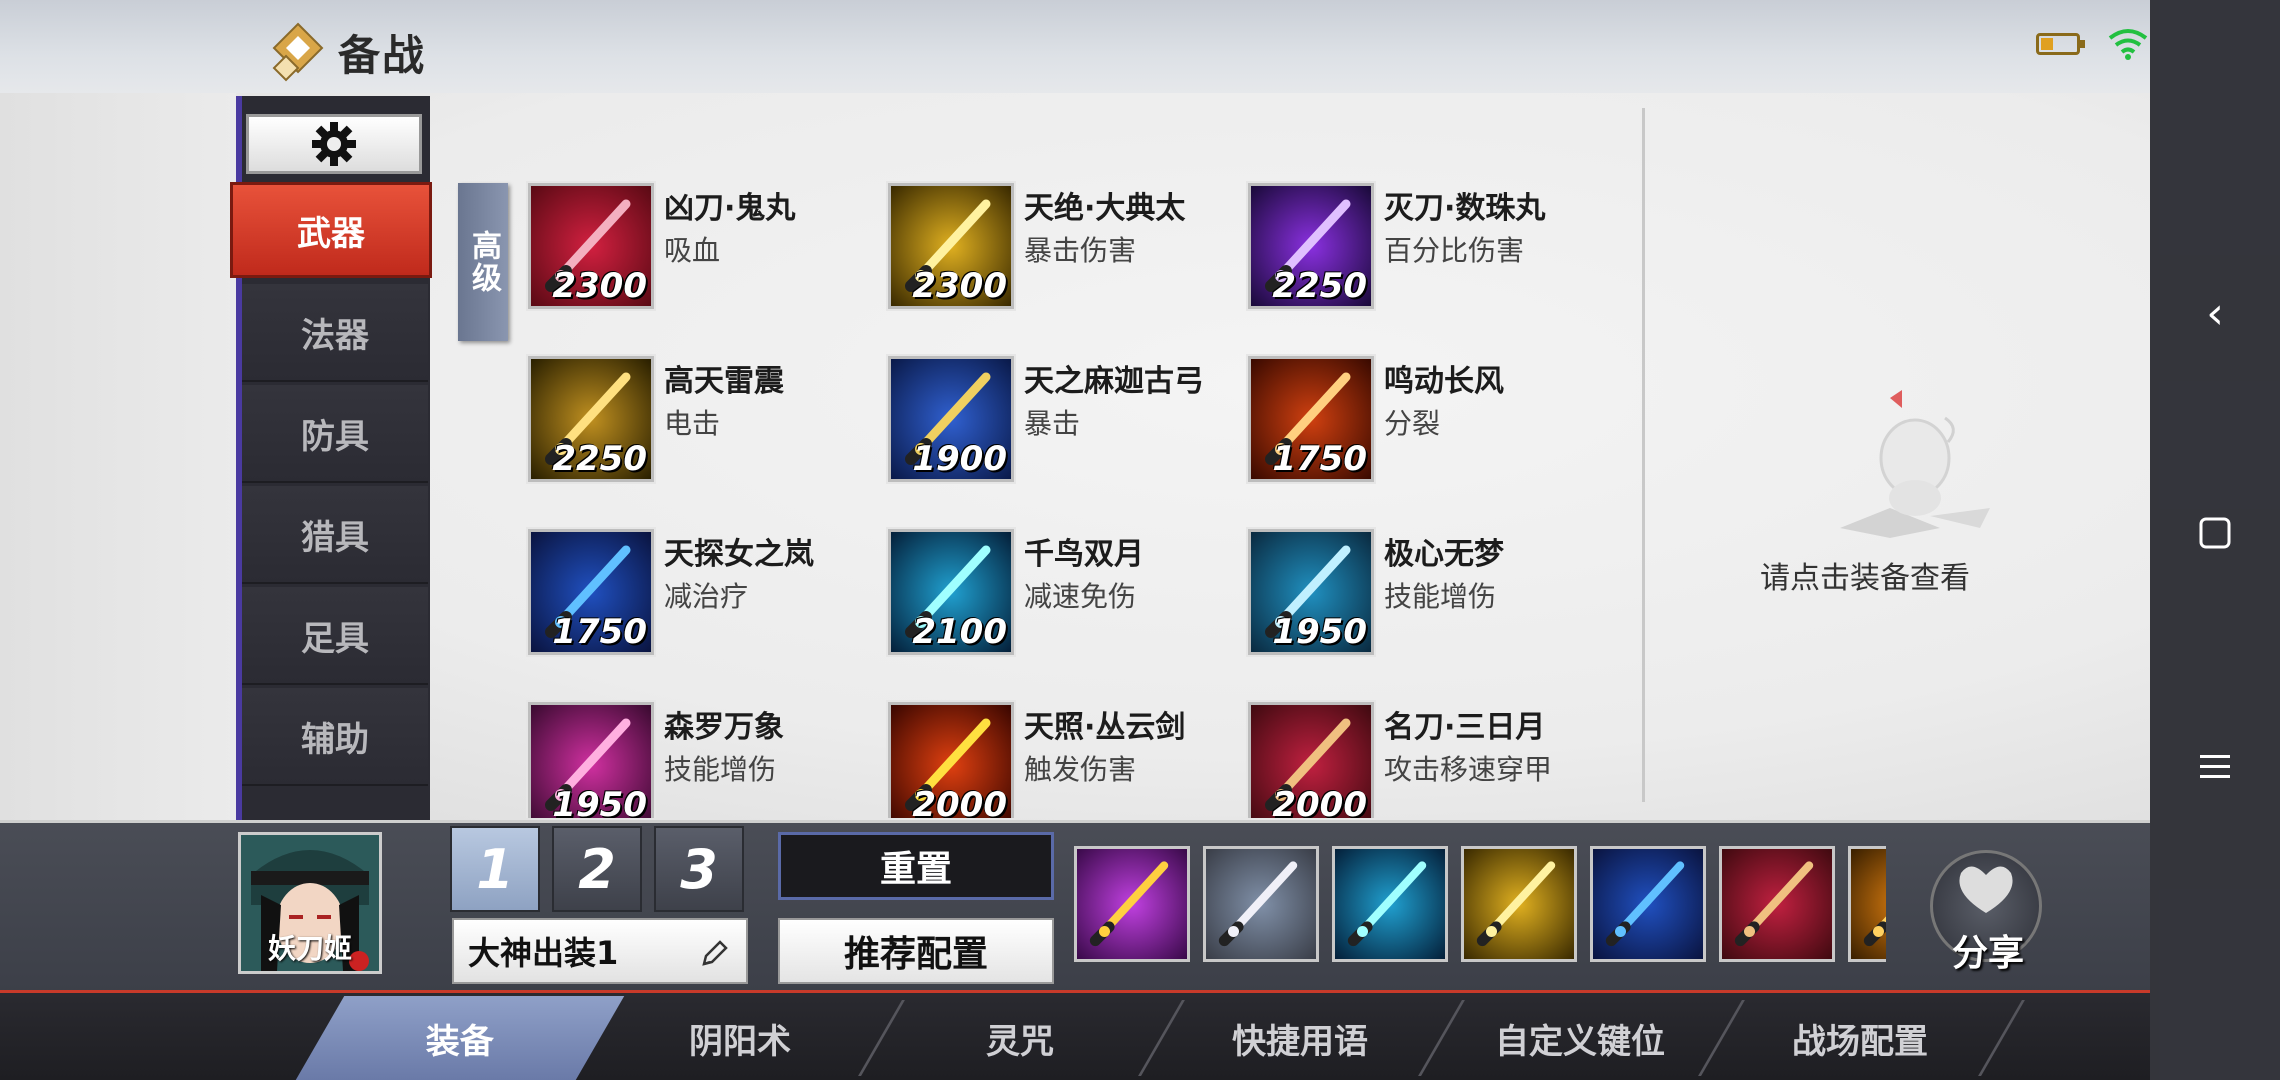 The width and height of the screenshot is (2280, 1080). Describe the element at coordinates (1390, 904) in the screenshot. I see `twin-blades-icon` at that location.